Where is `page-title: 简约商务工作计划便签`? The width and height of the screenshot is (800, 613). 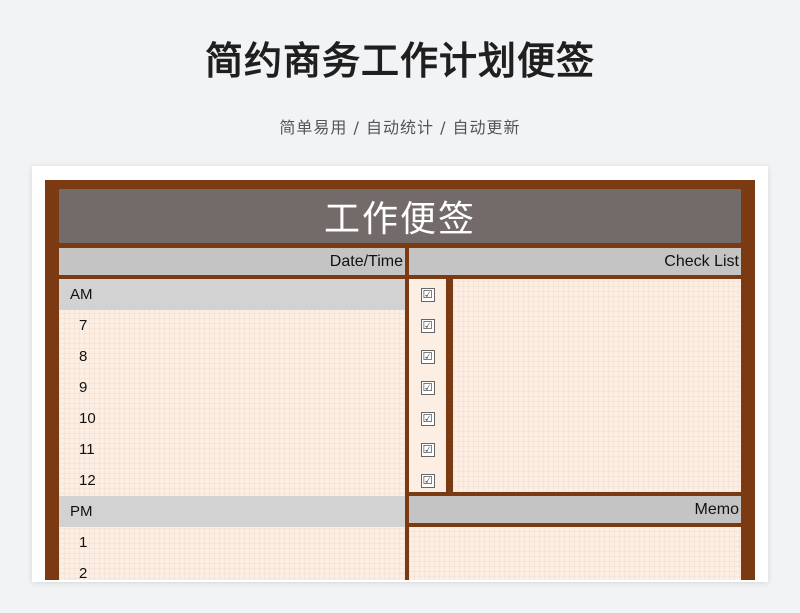
page-title: 简约商务工作计划便签 is located at coordinates (399, 61).